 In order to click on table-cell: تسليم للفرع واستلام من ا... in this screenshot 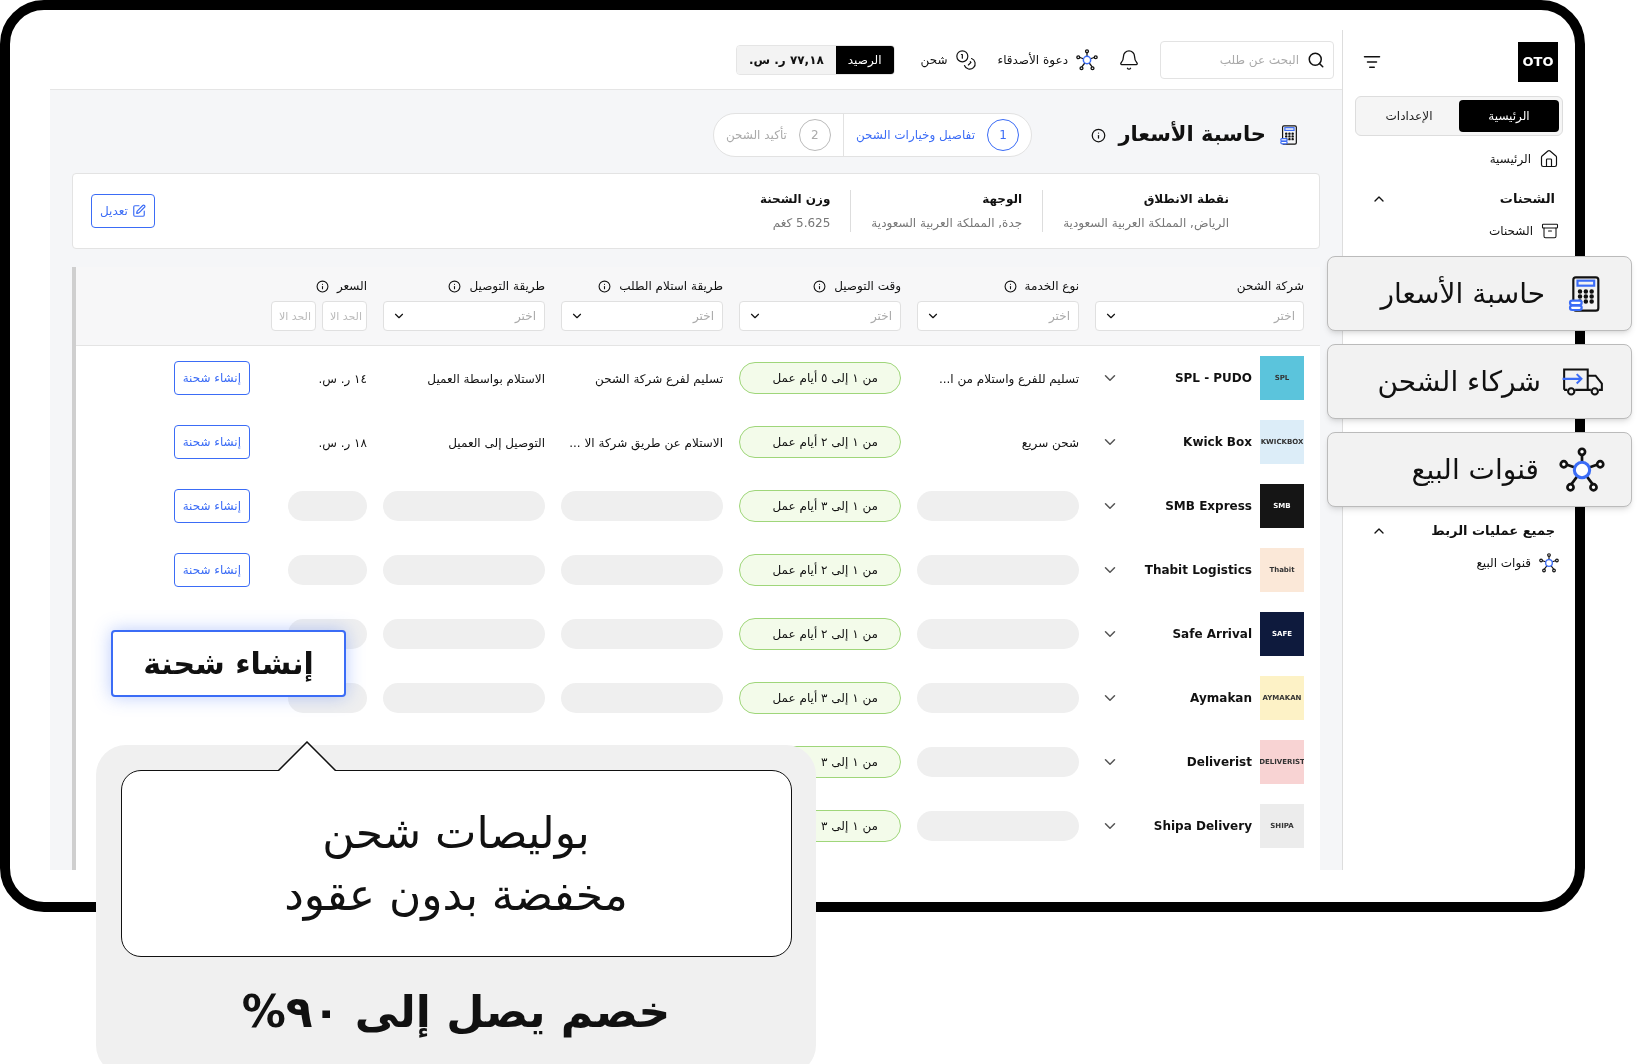, I will do `click(1008, 379)`.